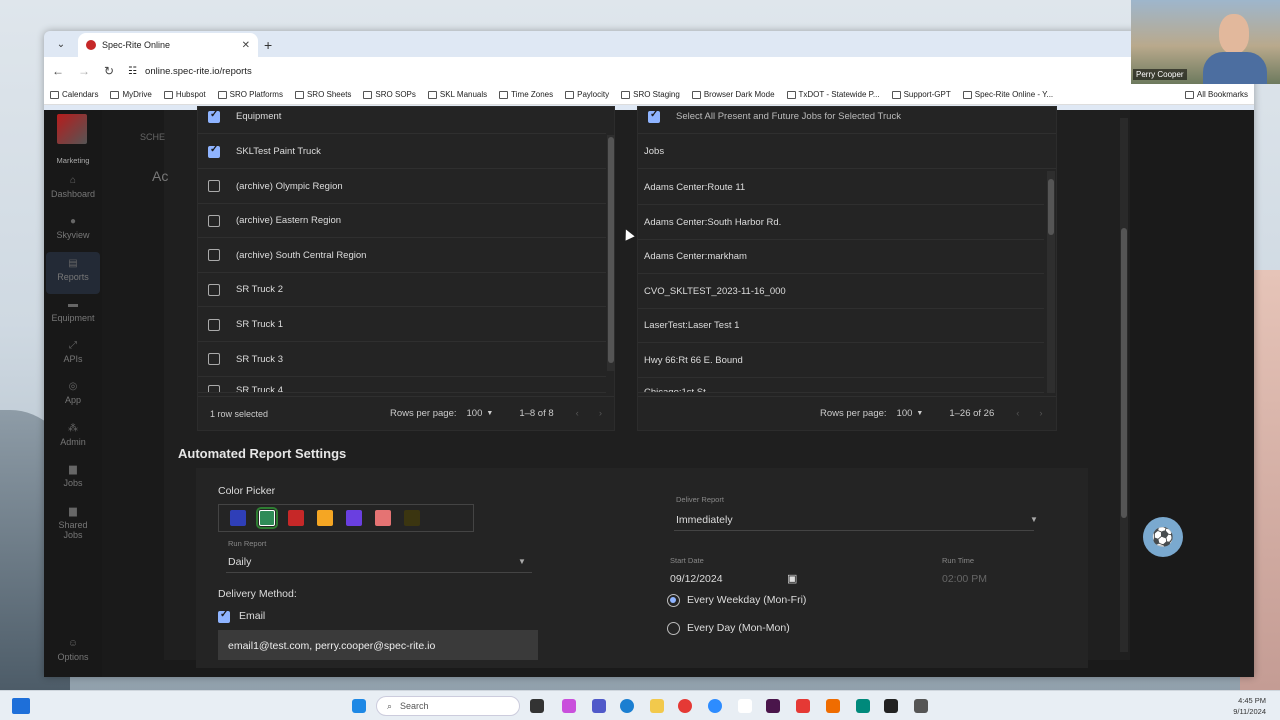 This screenshot has width=1280, height=720. I want to click on sidebar-item-shared-jobs: ▆ Shared Jobs, so click(73, 523).